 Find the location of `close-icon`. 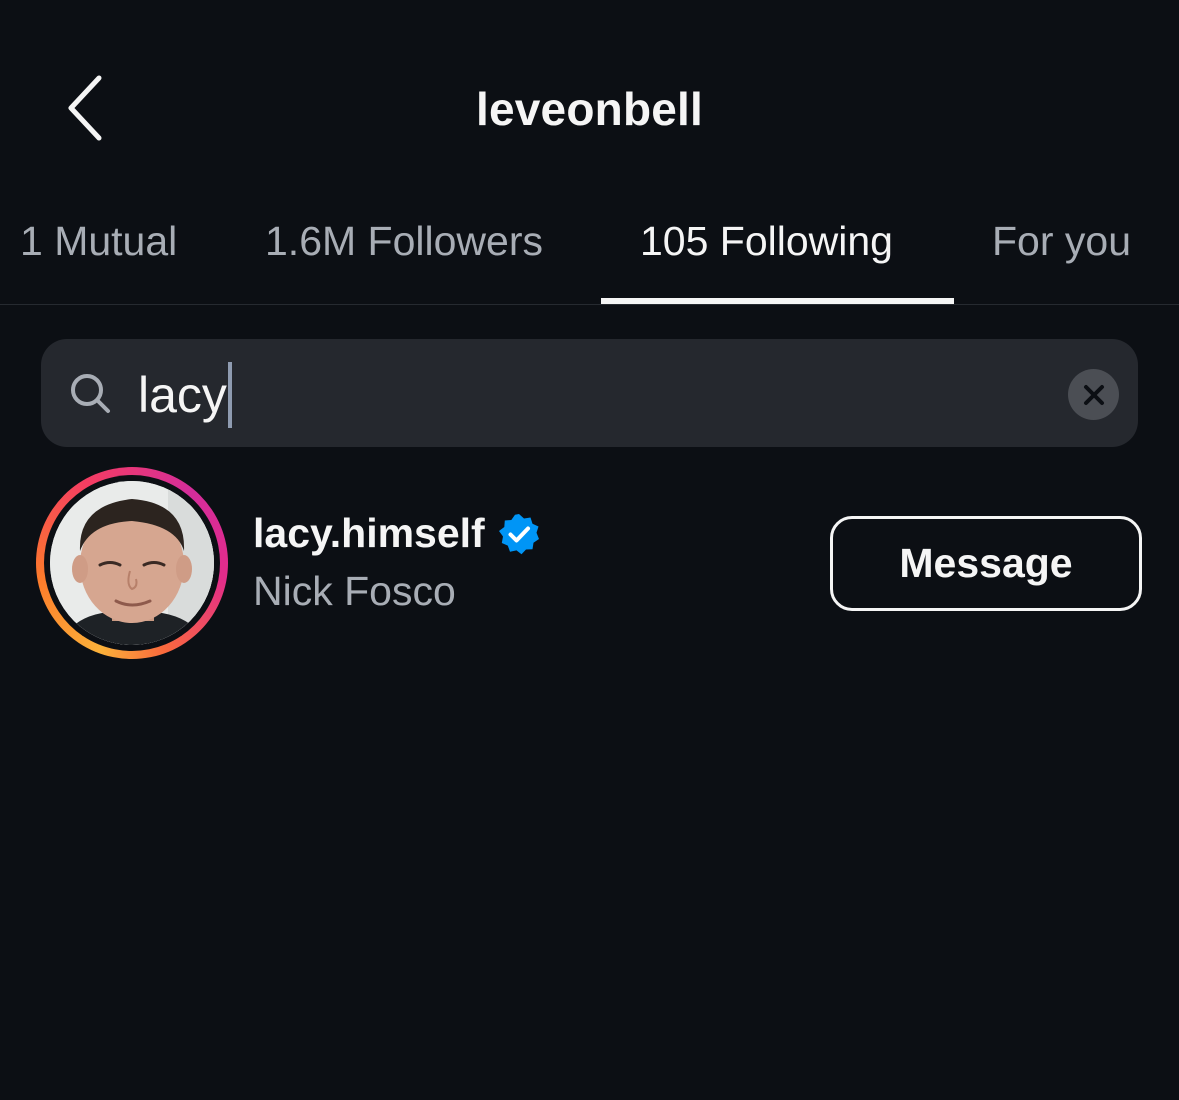

close-icon is located at coordinates (1093, 394).